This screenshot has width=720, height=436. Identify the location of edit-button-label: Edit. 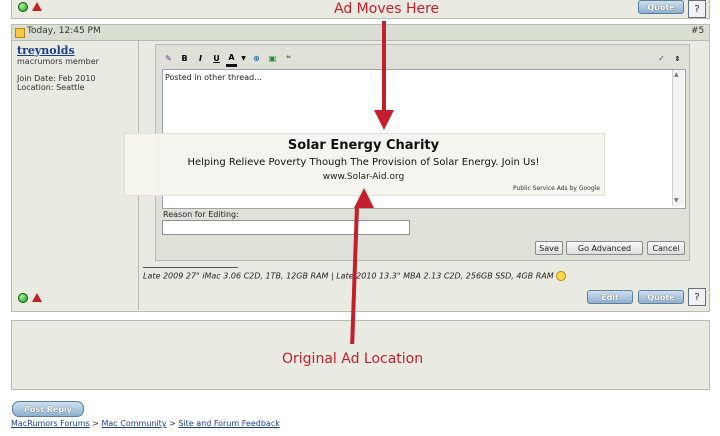
(610, 297).